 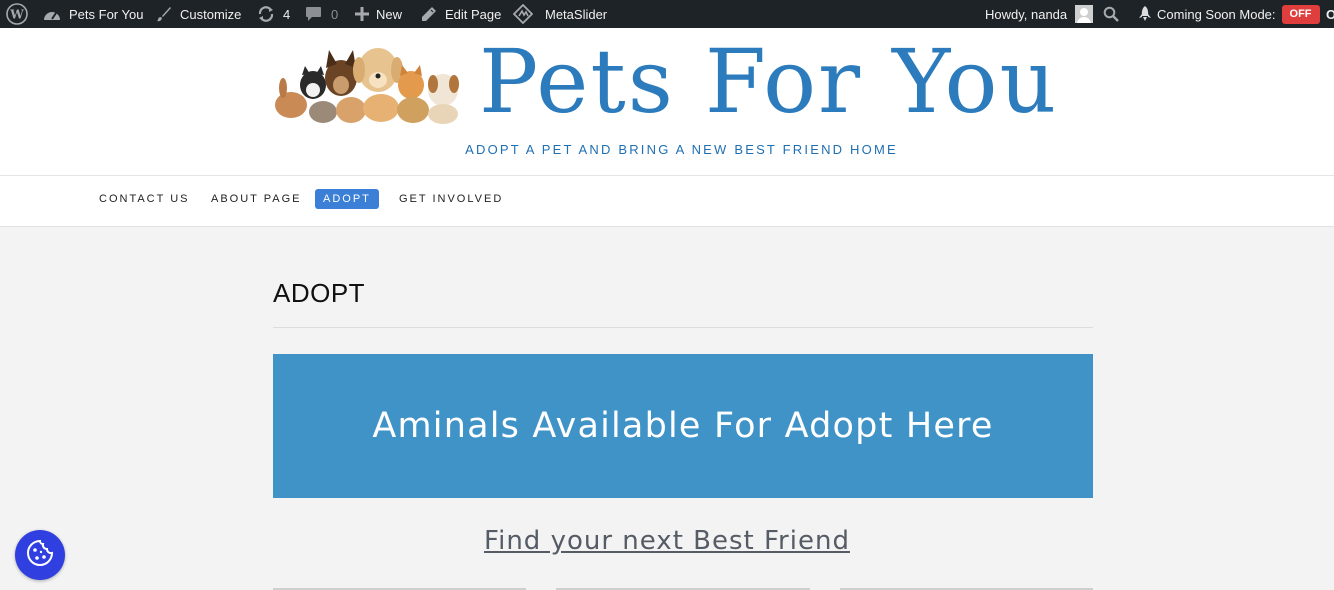 I want to click on site-name-label: Pets For You, so click(x=106, y=14).